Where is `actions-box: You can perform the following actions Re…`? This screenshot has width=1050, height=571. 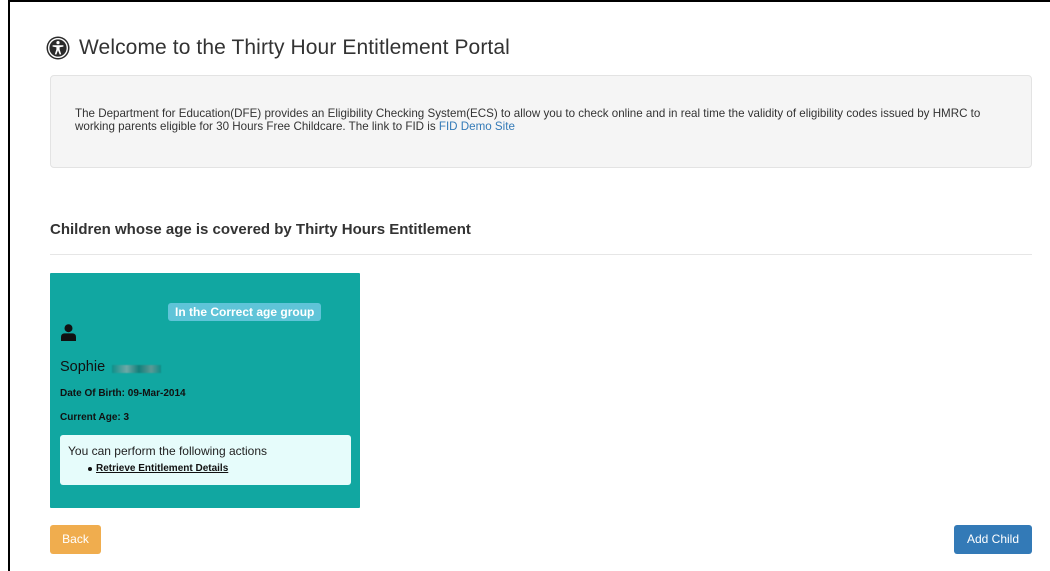
actions-box: You can perform the following actions Re… is located at coordinates (205, 460).